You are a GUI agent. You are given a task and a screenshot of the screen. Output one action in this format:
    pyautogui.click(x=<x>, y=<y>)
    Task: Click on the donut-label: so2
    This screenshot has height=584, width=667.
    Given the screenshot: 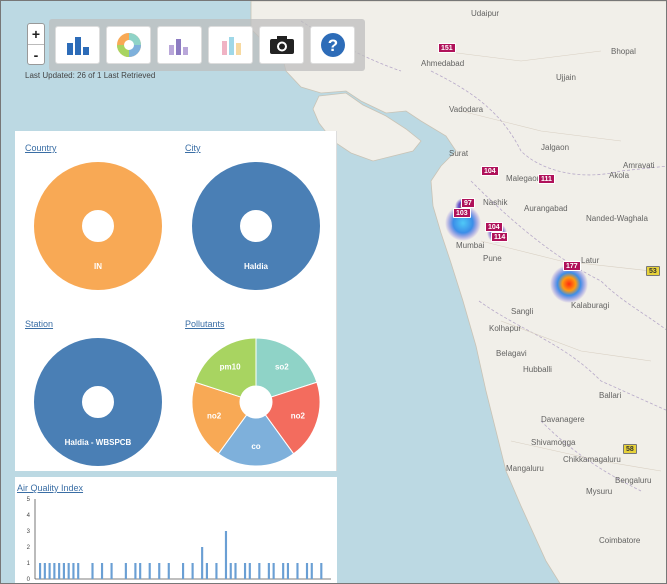 What is the action you would take?
    pyautogui.click(x=282, y=366)
    